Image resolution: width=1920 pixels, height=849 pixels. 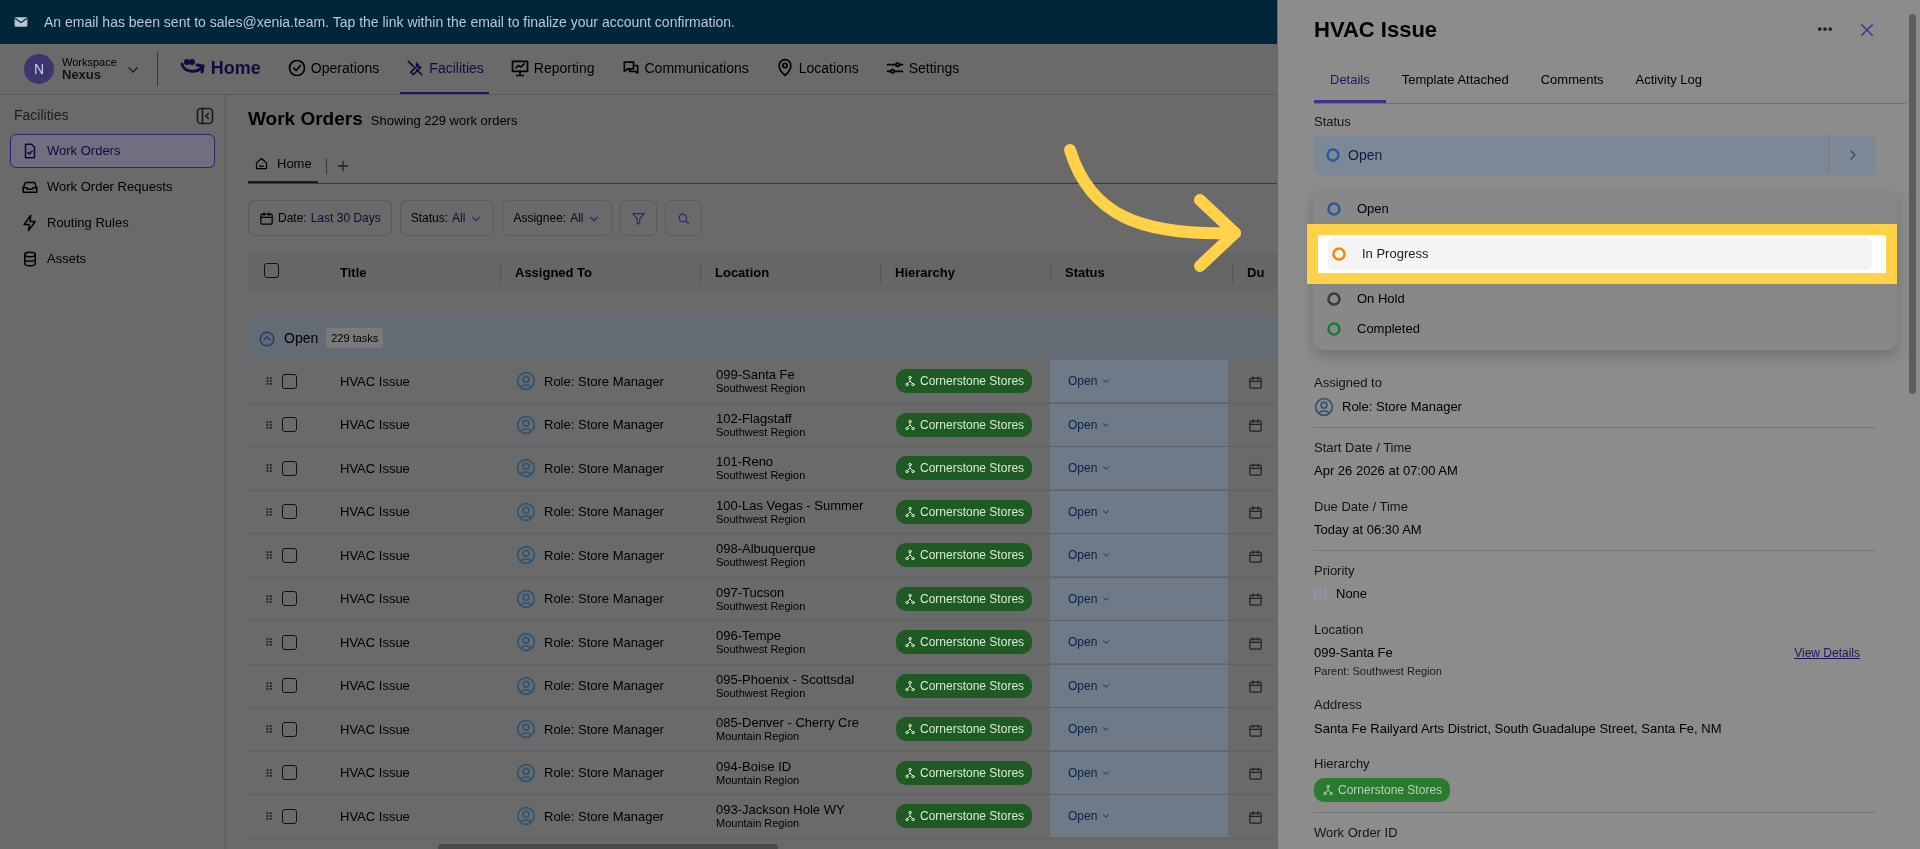 What do you see at coordinates (1342, 764) in the screenshot?
I see `field-label: Hierarchy` at bounding box center [1342, 764].